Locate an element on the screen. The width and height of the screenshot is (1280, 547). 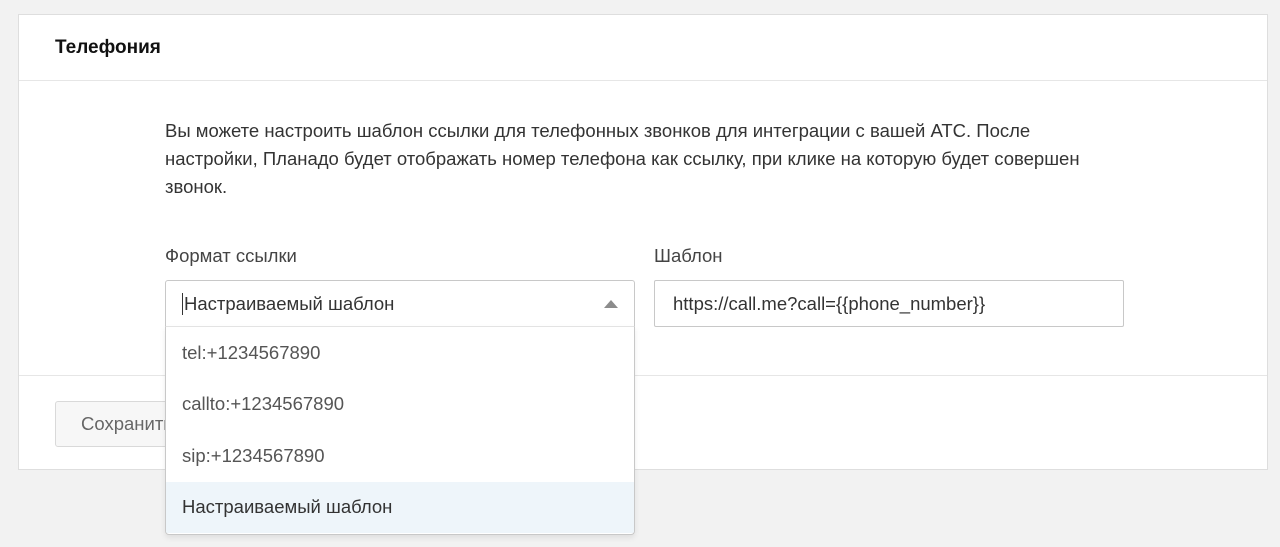
dropdown-option-sip: sip:+1234567890 is located at coordinates (400, 456).